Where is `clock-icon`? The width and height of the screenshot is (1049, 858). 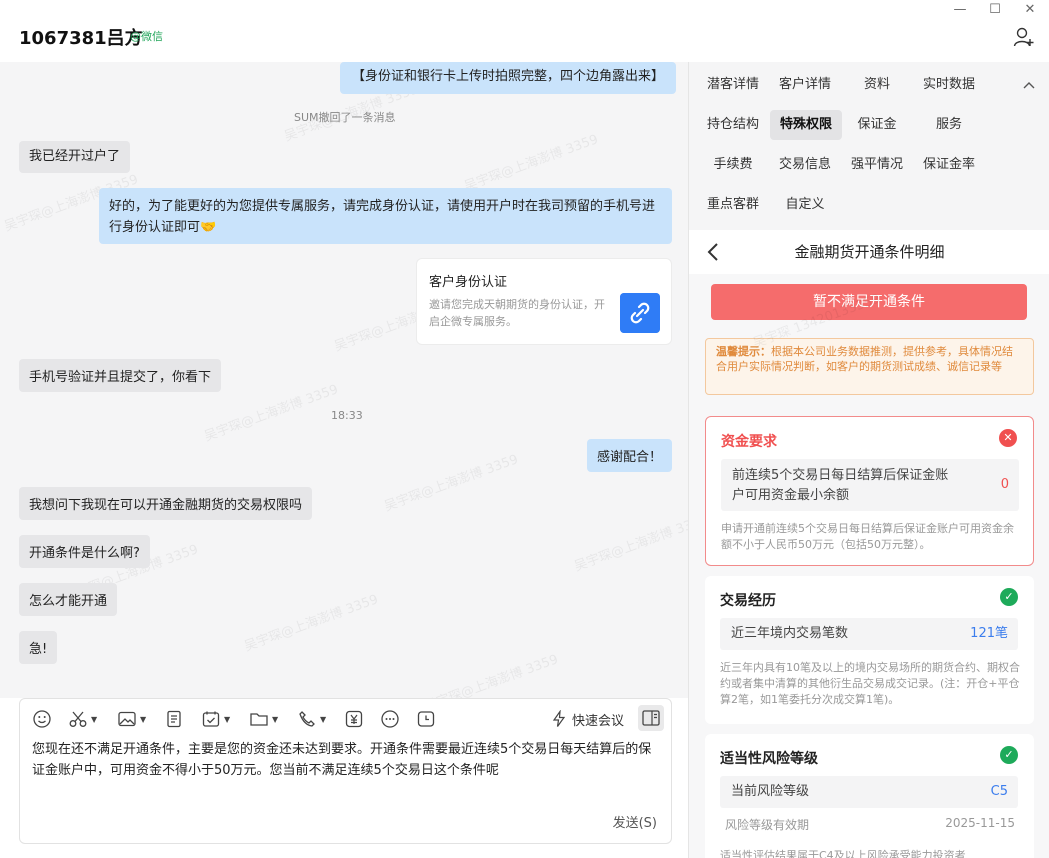
clock-icon is located at coordinates (426, 719).